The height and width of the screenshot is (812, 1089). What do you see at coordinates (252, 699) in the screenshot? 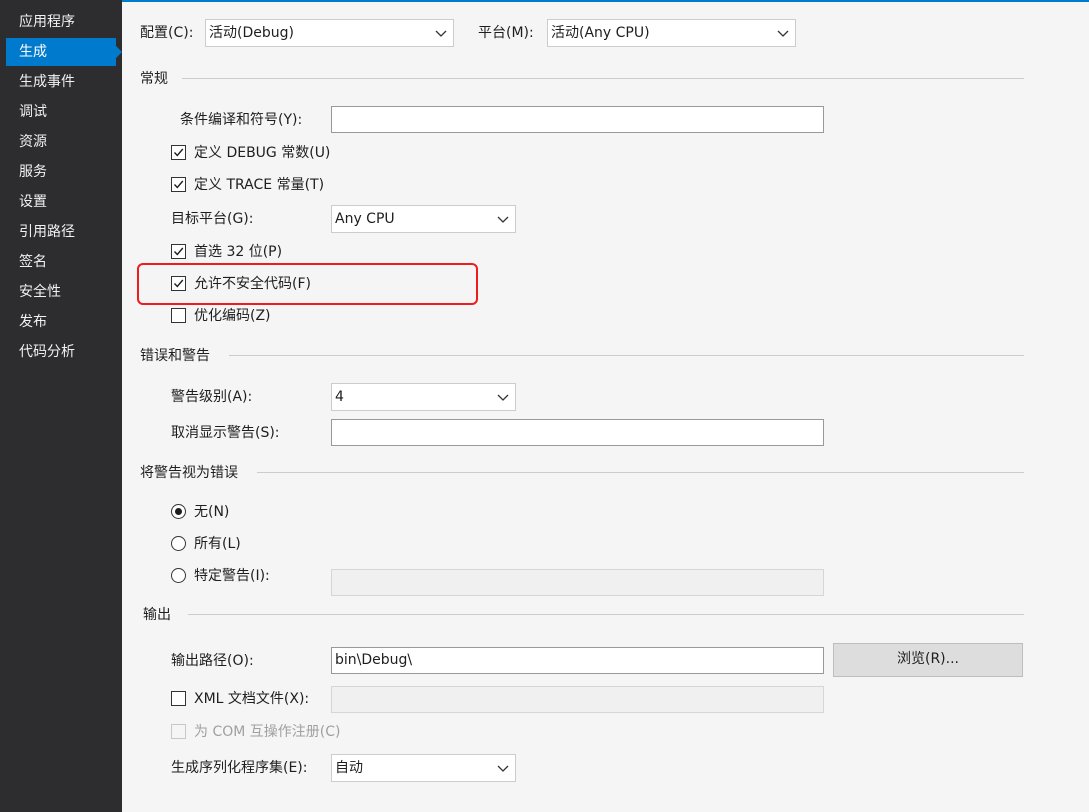
I see `xml-doc-label: XML 文档文件(X):` at bounding box center [252, 699].